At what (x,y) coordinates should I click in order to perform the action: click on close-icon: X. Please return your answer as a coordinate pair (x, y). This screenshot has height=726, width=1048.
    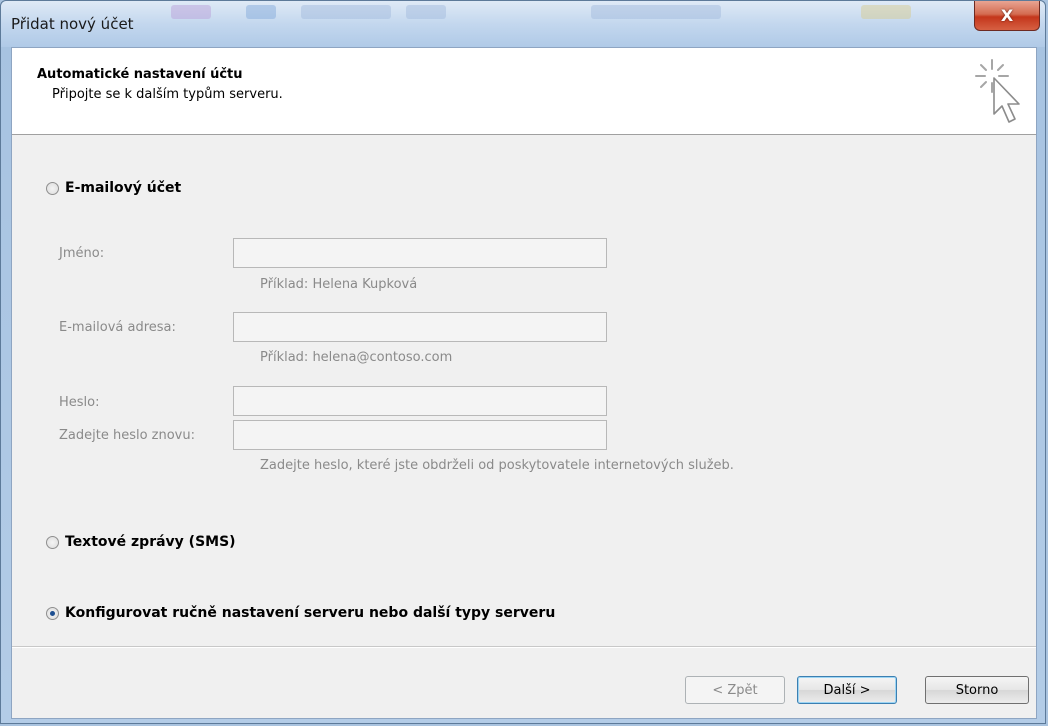
    Looking at the image, I should click on (1007, 15).